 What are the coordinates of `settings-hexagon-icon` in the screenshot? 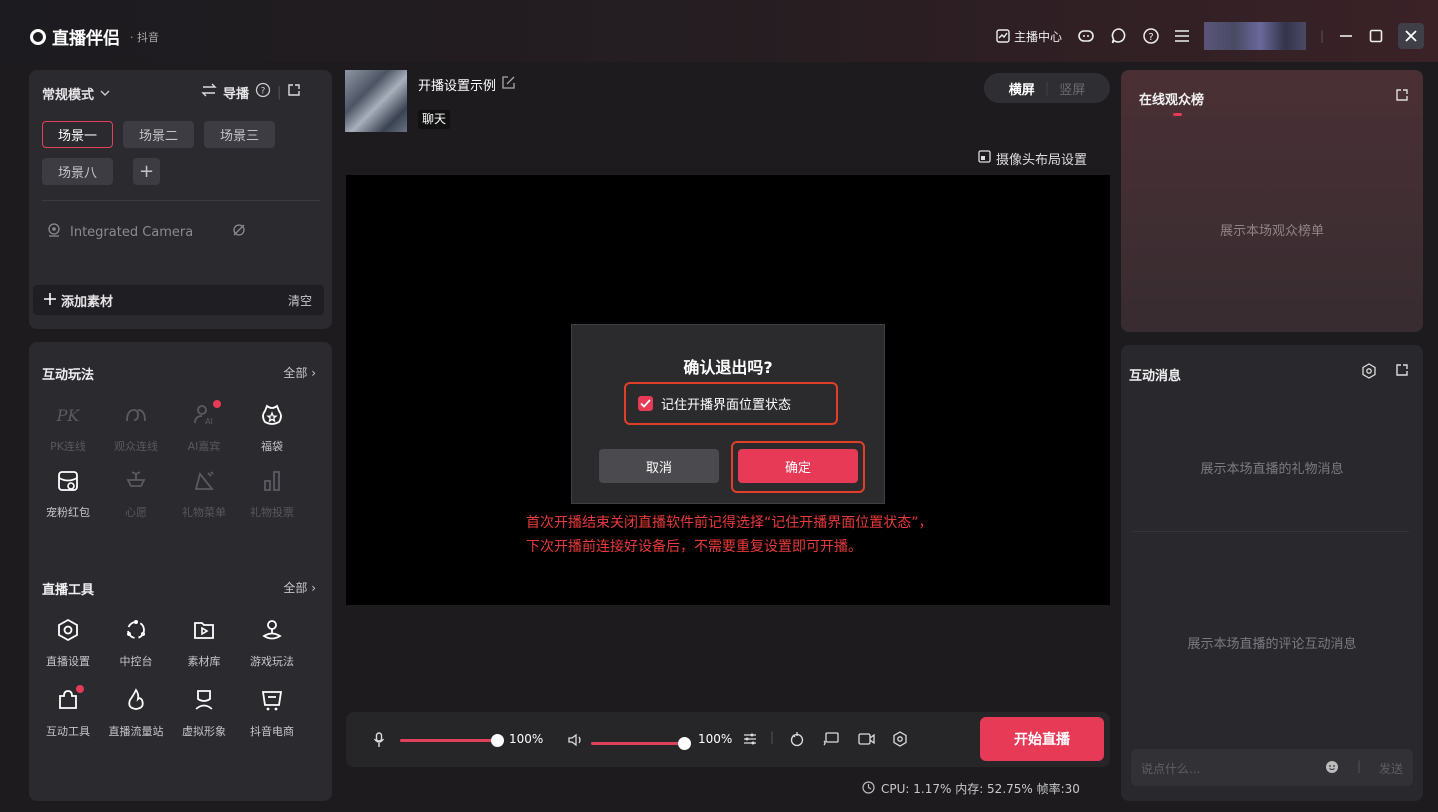 It's located at (68, 632).